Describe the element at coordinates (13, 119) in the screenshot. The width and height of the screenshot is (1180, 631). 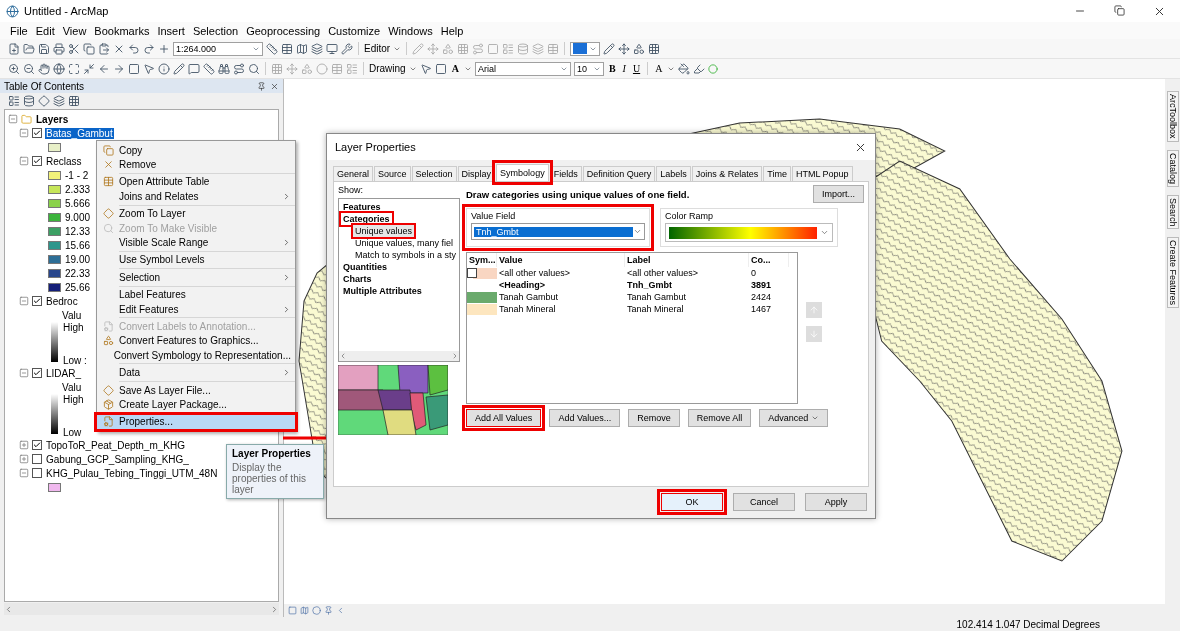
I see `expander-icon` at that location.